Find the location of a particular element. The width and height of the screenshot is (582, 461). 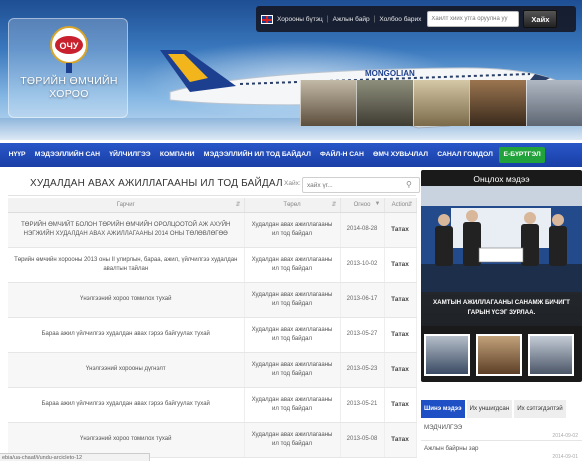

browser-status-url: ebia/ua-chaaf/i/undu-arcicleto-12 is located at coordinates (75, 457).